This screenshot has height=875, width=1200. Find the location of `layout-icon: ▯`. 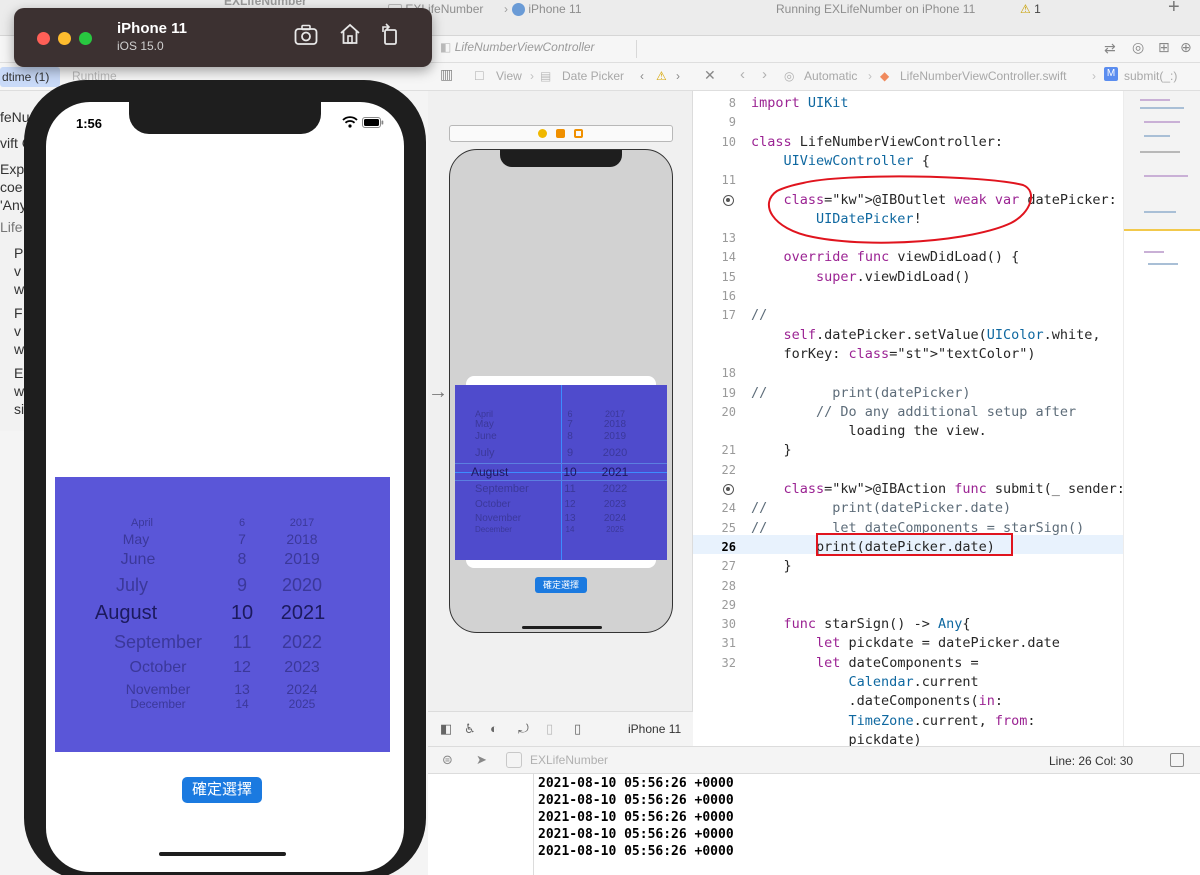

layout-icon: ▯ is located at coordinates (549, 729).